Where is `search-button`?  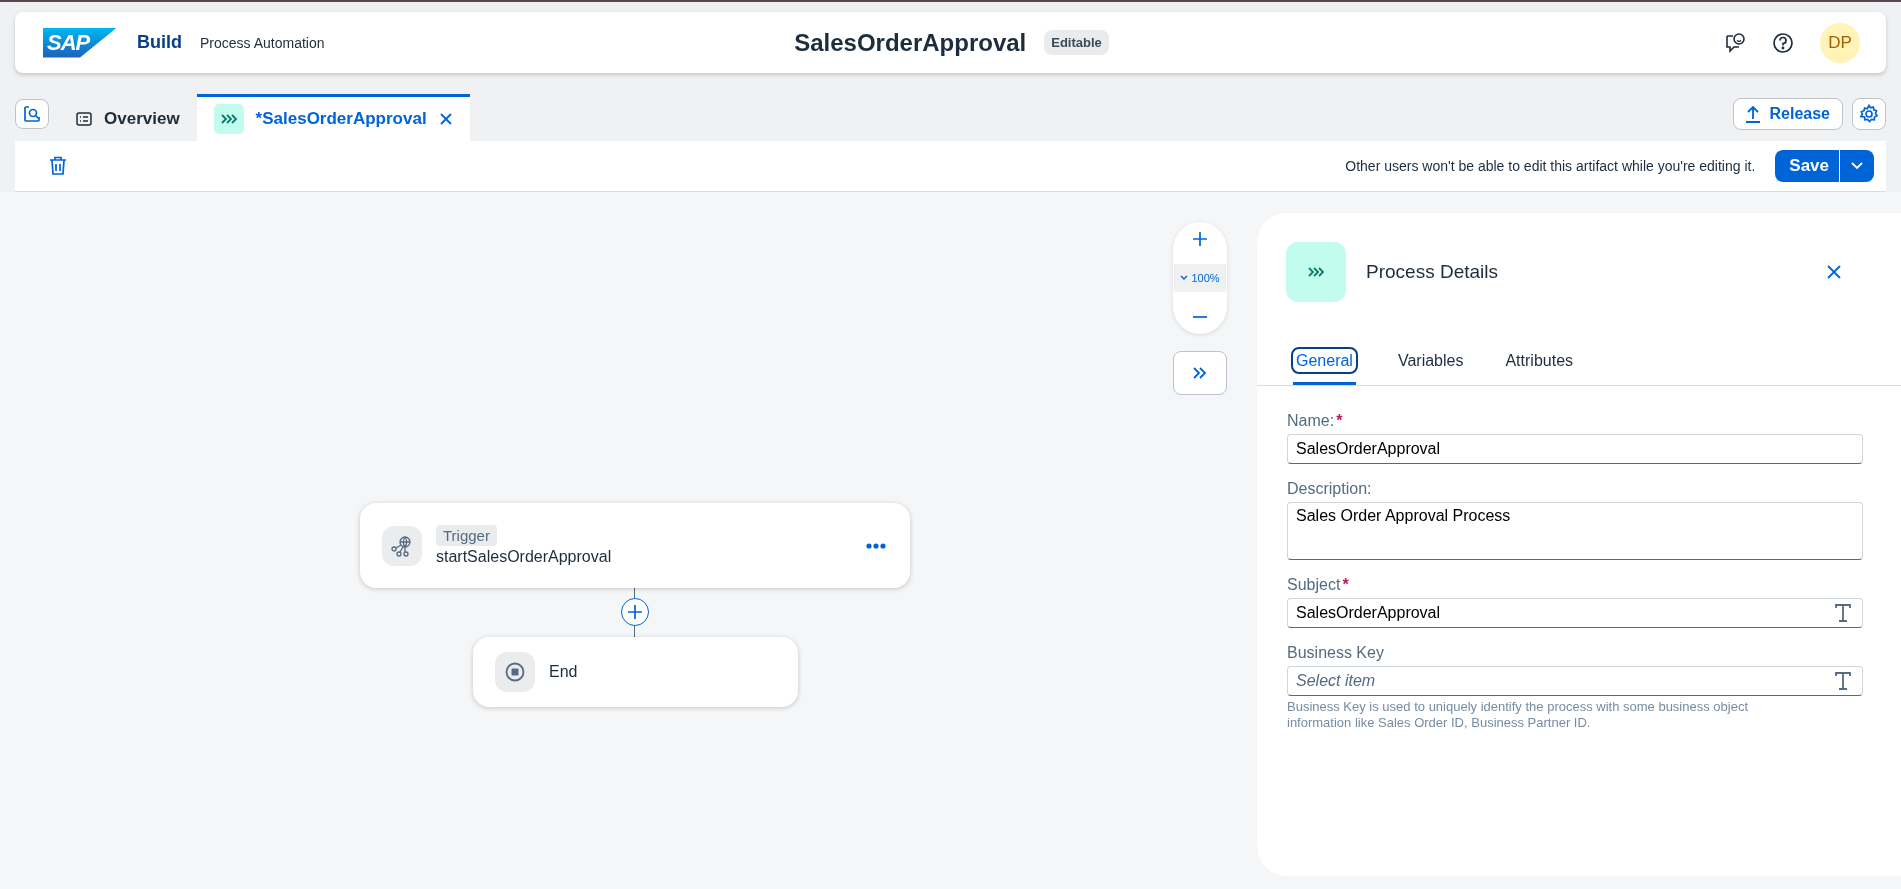 search-button is located at coordinates (32, 114).